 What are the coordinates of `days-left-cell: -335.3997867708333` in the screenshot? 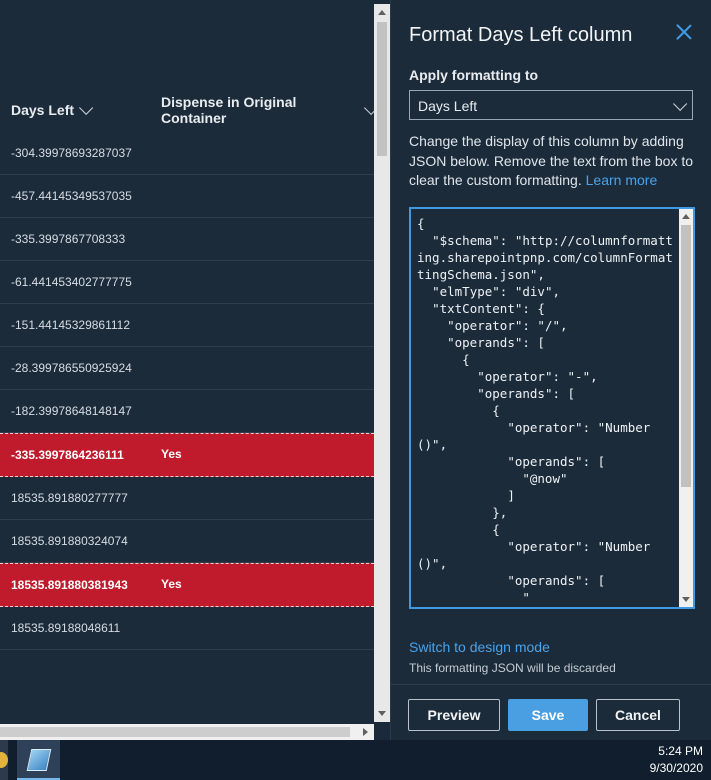 It's located at (68, 239).